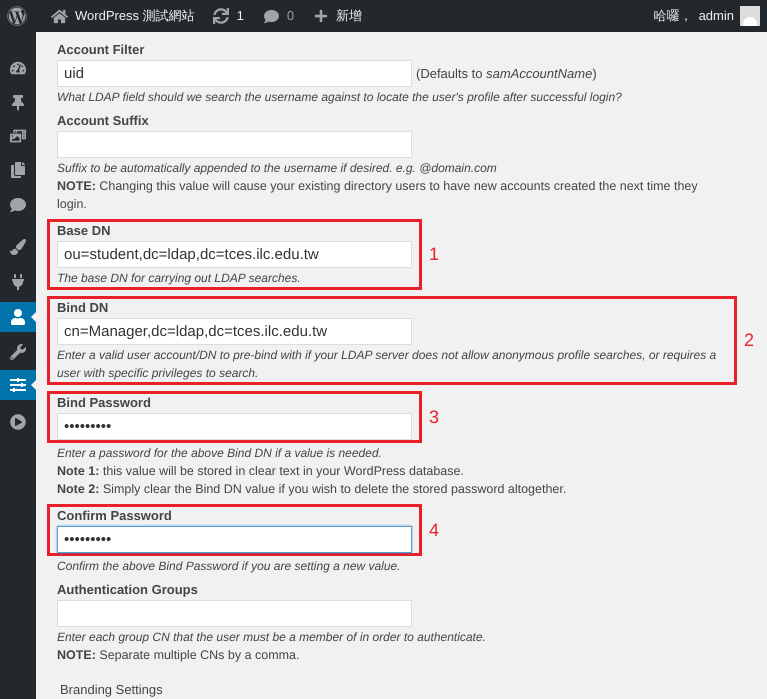 The image size is (767, 699). What do you see at coordinates (59, 16) in the screenshot?
I see `home-icon` at bounding box center [59, 16].